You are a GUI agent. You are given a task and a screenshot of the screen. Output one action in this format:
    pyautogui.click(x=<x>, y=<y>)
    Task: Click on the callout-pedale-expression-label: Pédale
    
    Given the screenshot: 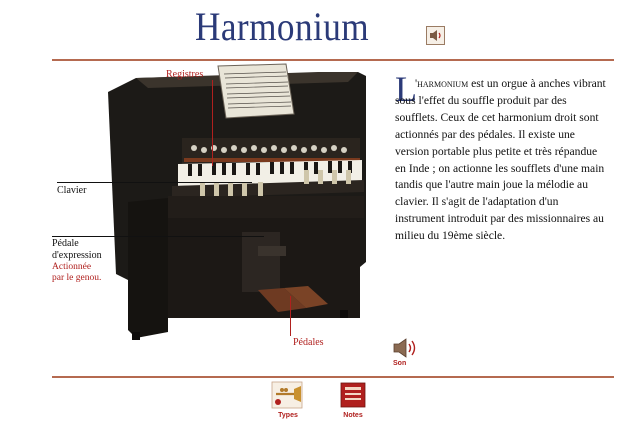 What is the action you would take?
    pyautogui.click(x=65, y=243)
    